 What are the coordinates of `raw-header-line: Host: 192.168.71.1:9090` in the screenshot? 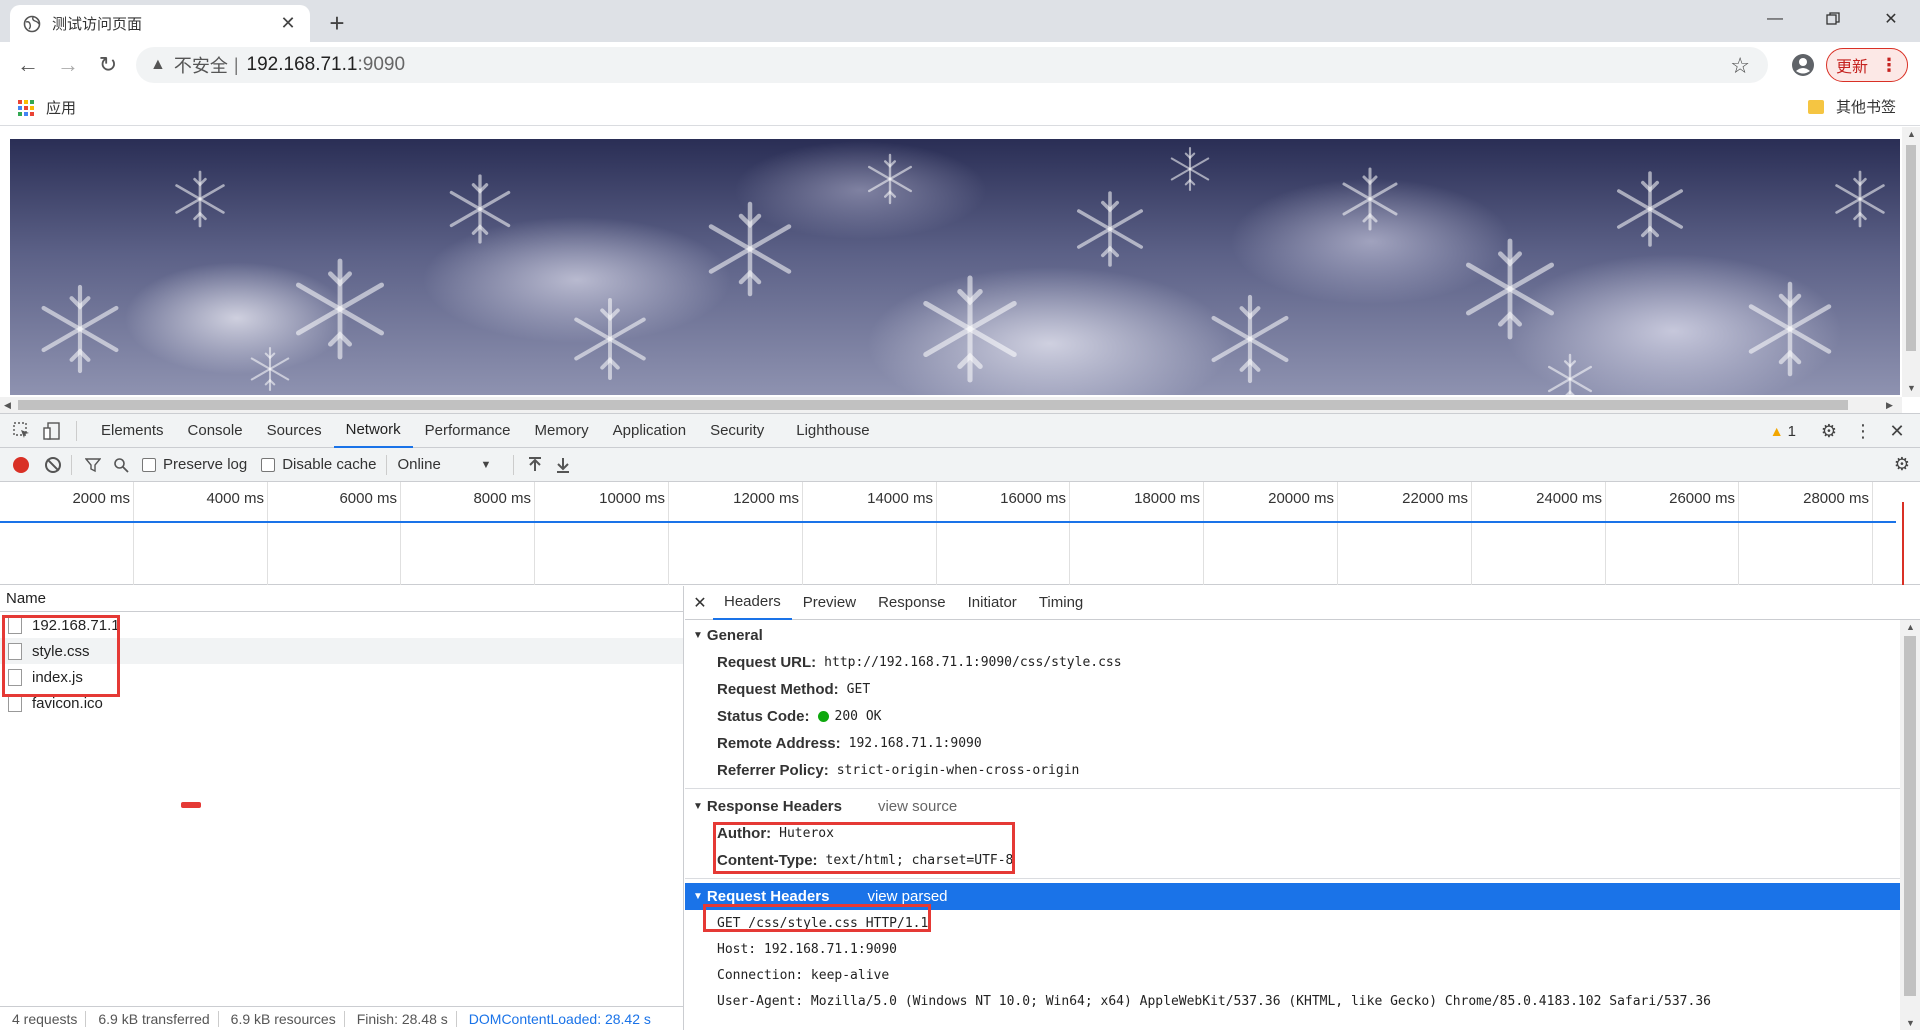 It's located at (807, 949).